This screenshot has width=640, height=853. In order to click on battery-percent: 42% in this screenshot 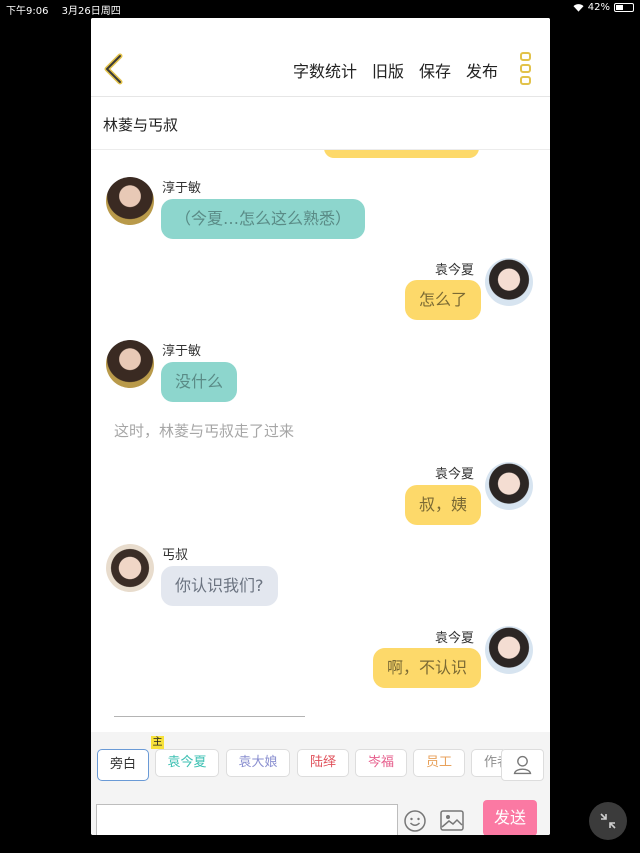, I will do `click(598, 7)`.